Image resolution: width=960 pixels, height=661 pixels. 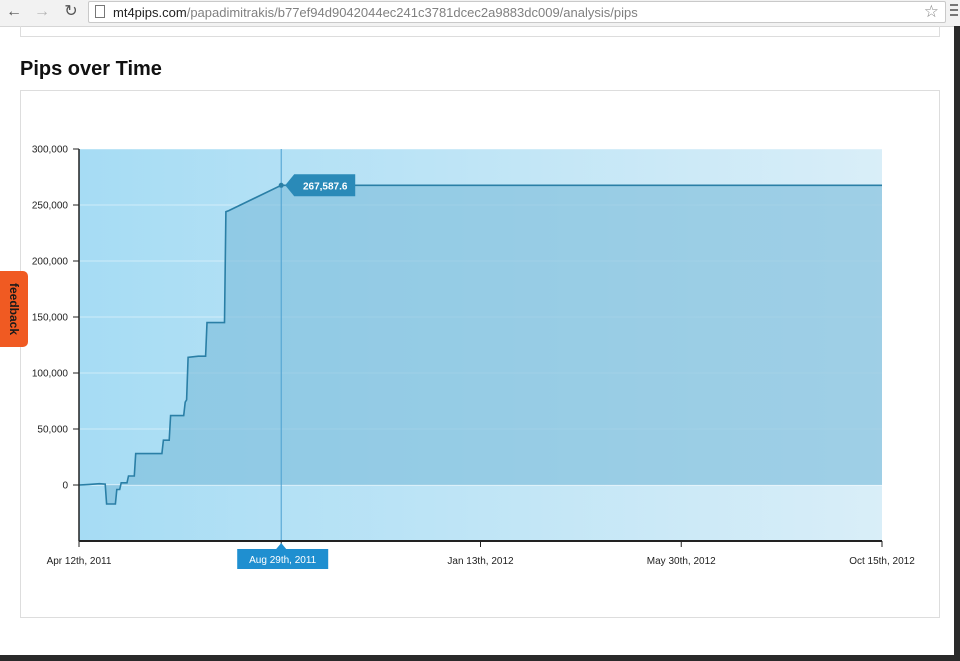 What do you see at coordinates (52, 430) in the screenshot?
I see `y-tick-label: 50,000` at bounding box center [52, 430].